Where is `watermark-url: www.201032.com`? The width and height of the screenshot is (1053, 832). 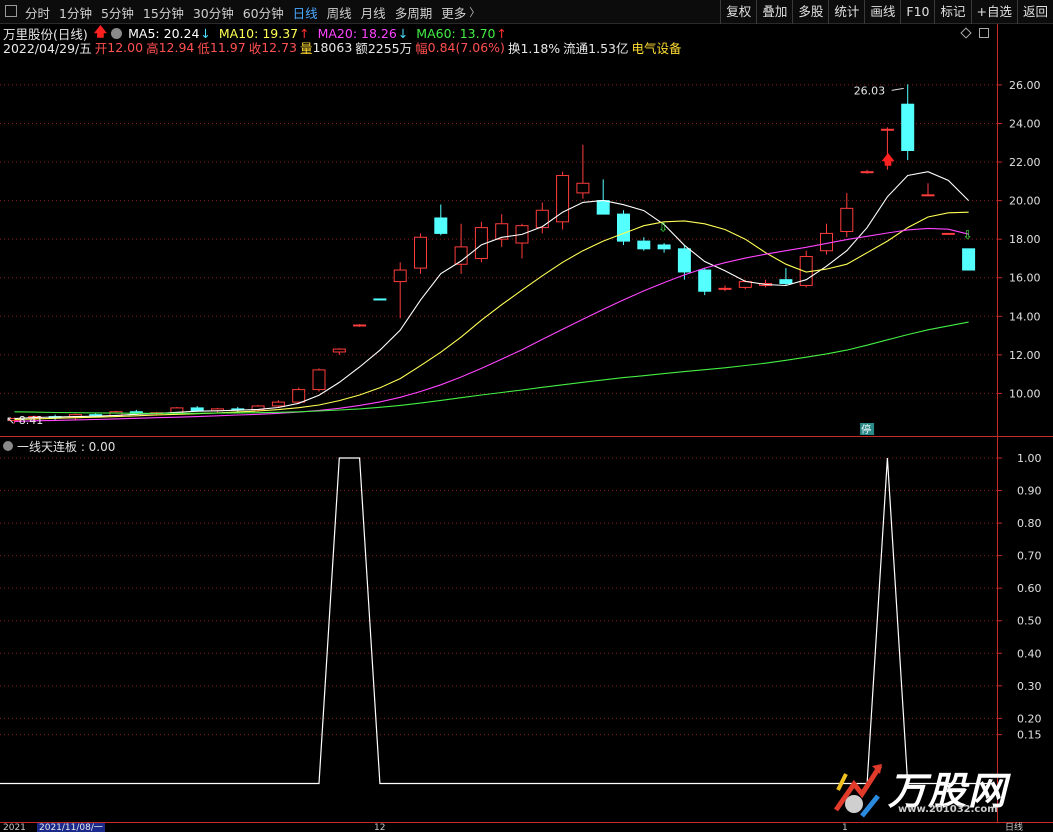
watermark-url: www.201032.com is located at coordinates (948, 809).